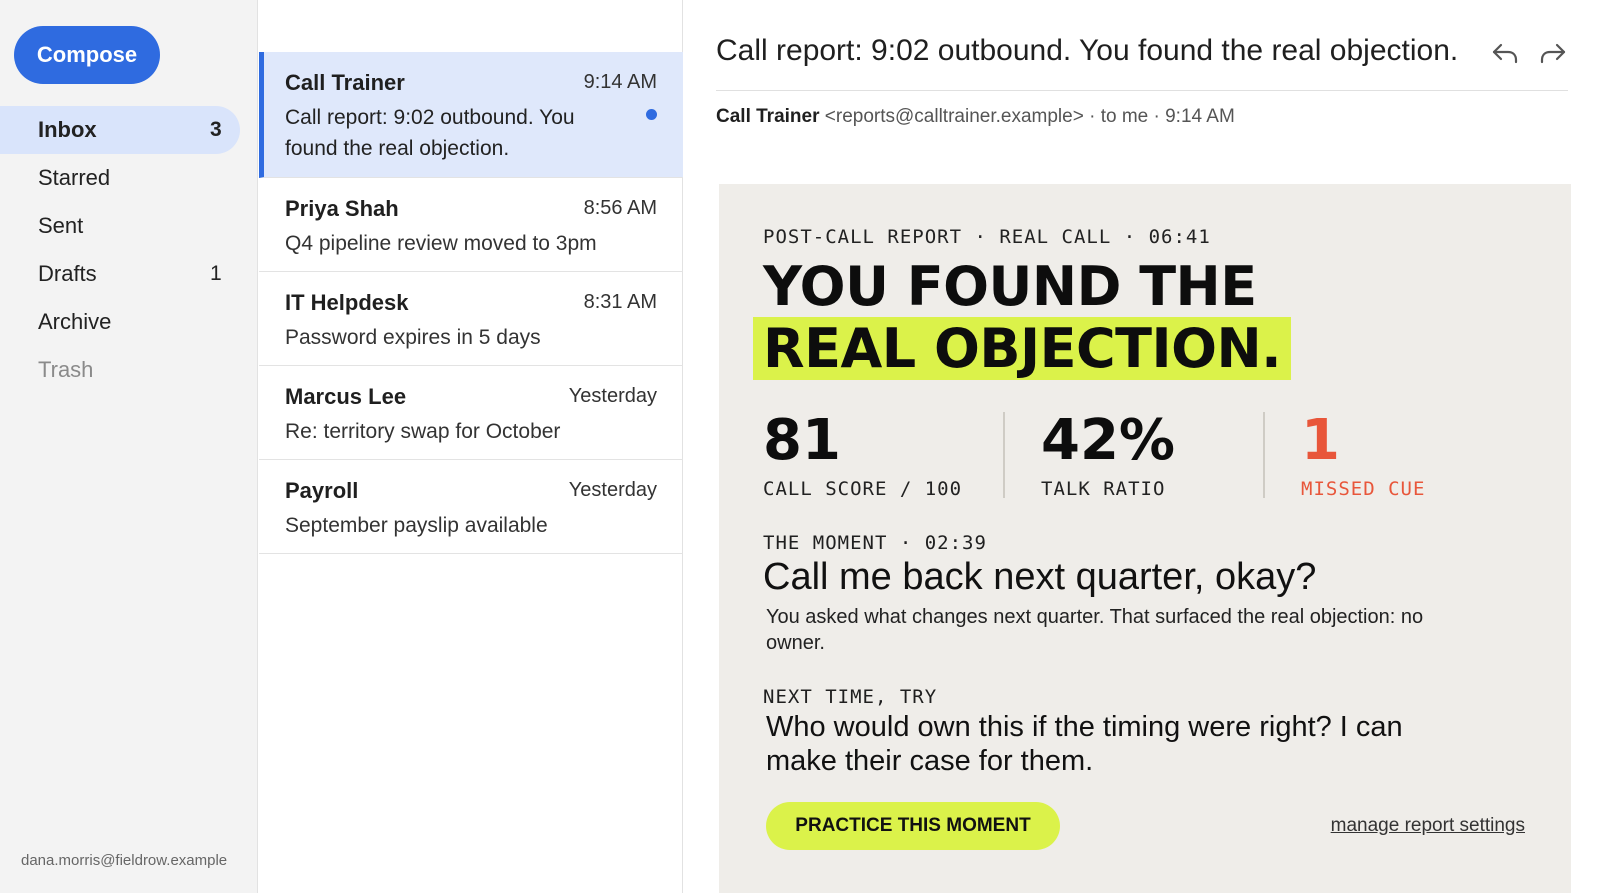 This screenshot has height=893, width=1600. I want to click on message-sender: IT Helpdesk, so click(347, 302).